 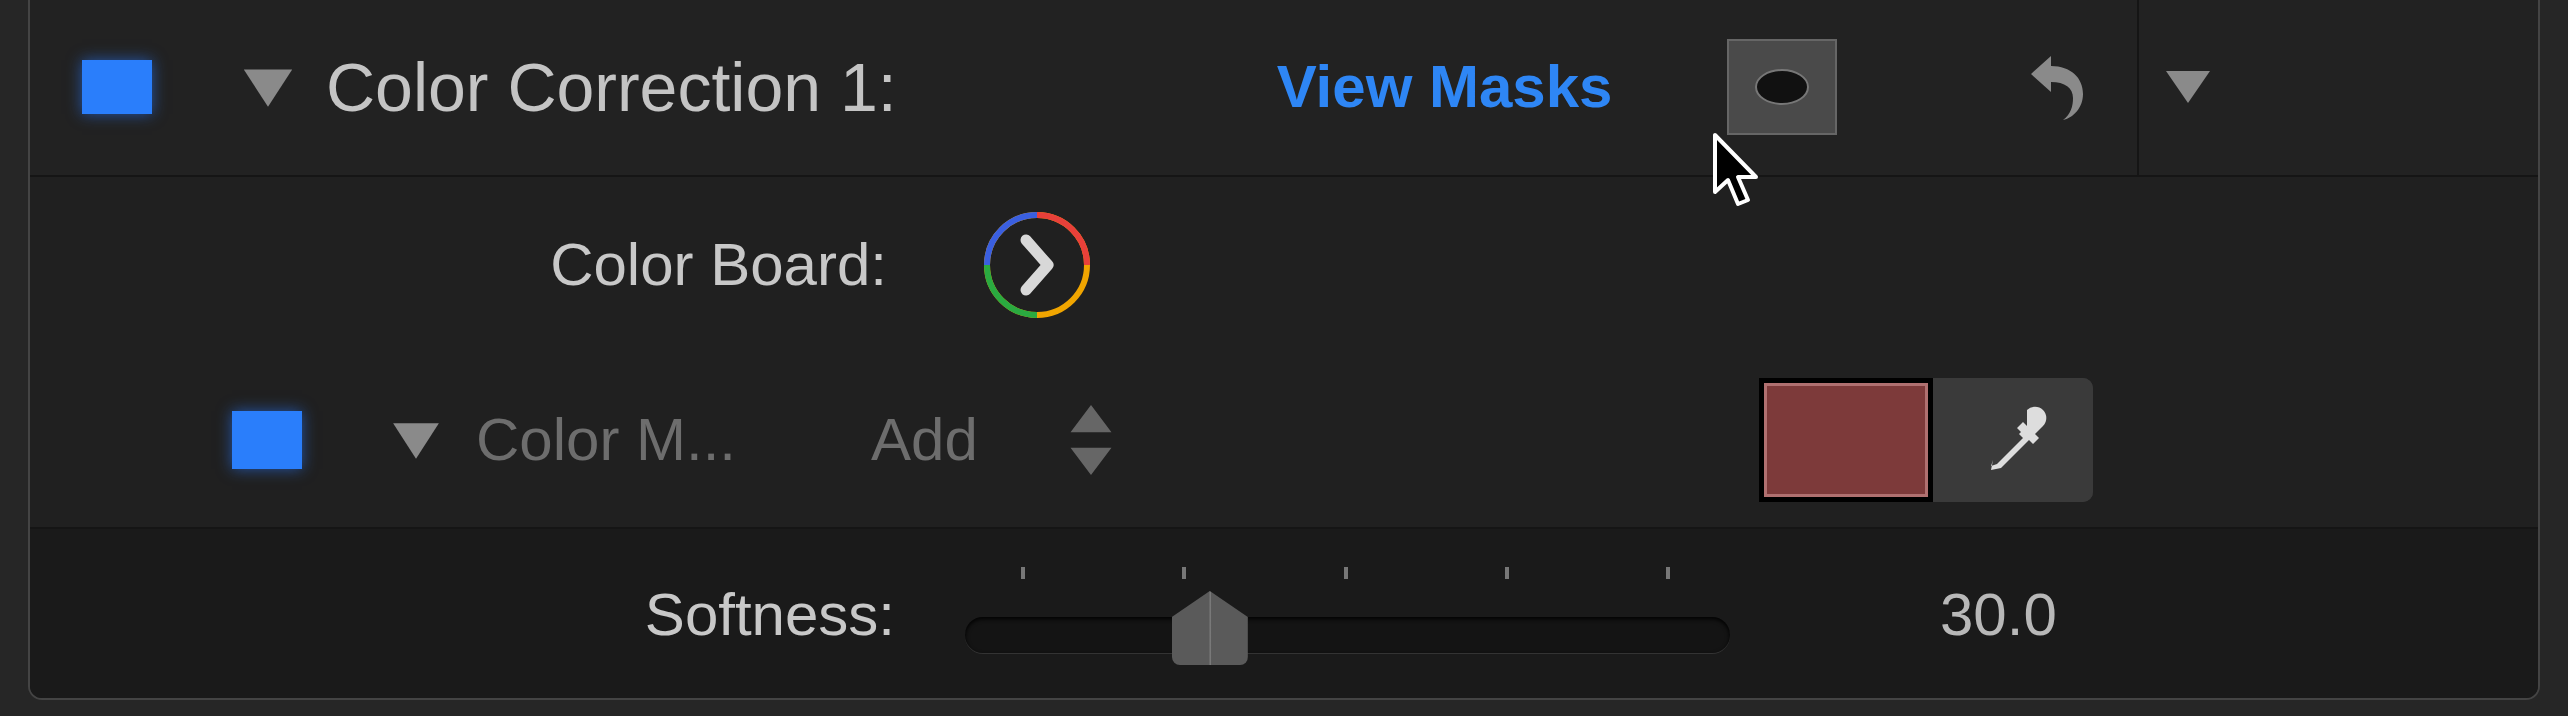 I want to click on slider-thumb, so click(x=1209, y=628).